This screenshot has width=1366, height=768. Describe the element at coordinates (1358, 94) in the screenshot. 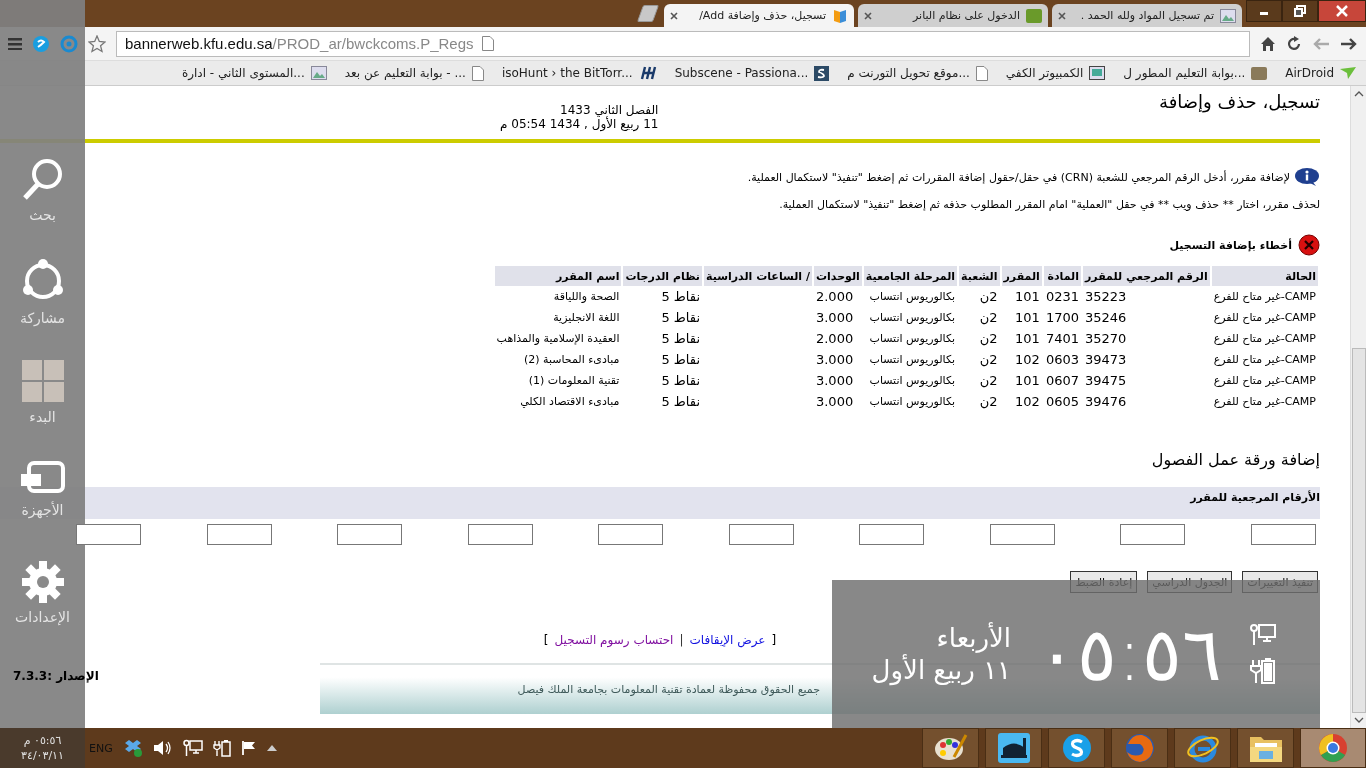

I see `scroll-up-icon` at that location.